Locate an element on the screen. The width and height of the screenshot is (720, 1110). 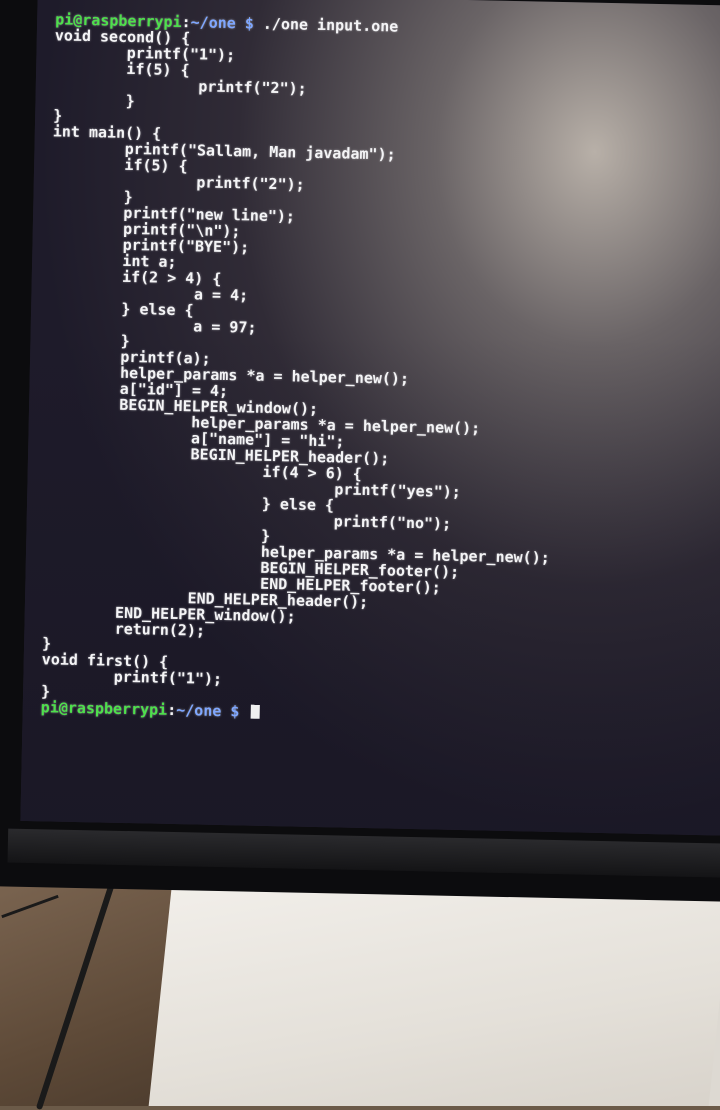
text-cursor is located at coordinates (255, 711).